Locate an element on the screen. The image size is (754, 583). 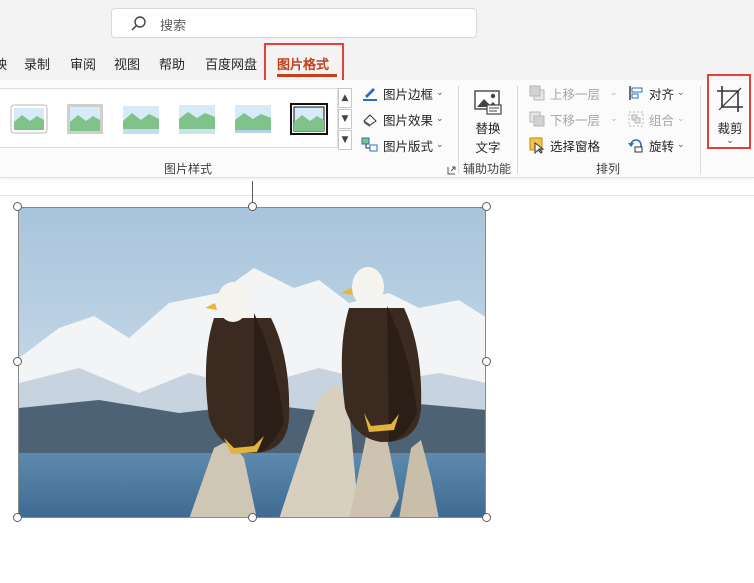
resize-handle-top is located at coordinates (252, 206).